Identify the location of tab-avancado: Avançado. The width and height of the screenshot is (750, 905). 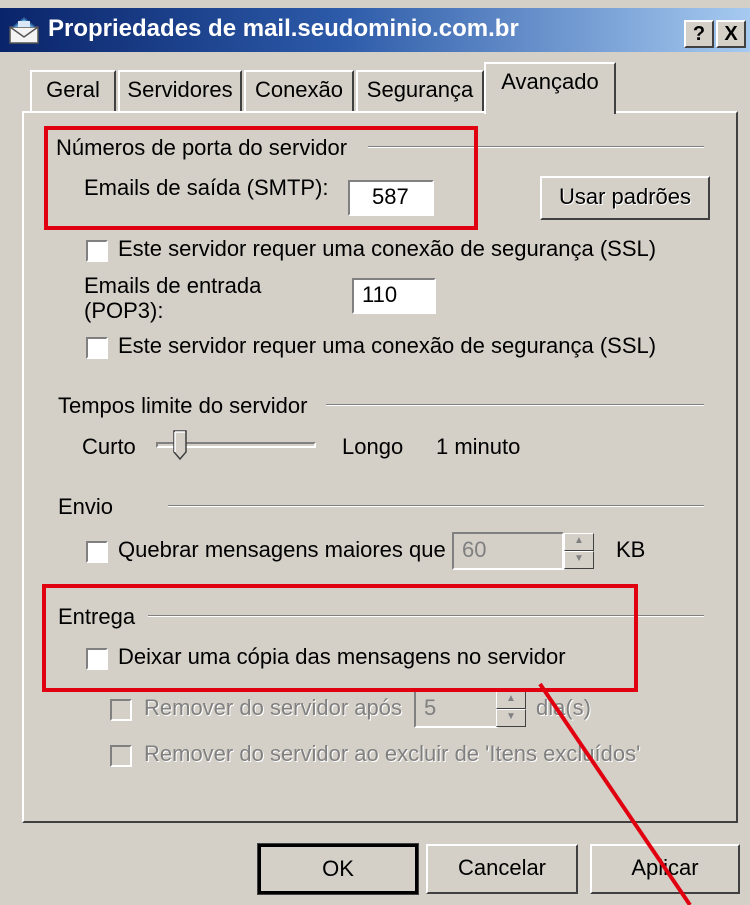
(550, 88).